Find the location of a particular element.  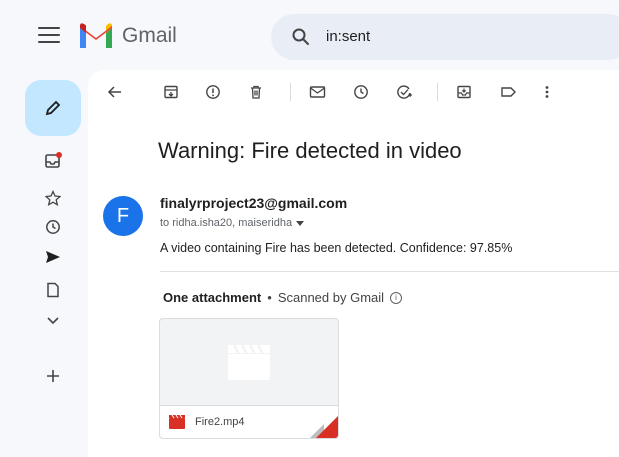

attachments-header: One attachment • Scanned by Gmail i is located at coordinates (283, 297).